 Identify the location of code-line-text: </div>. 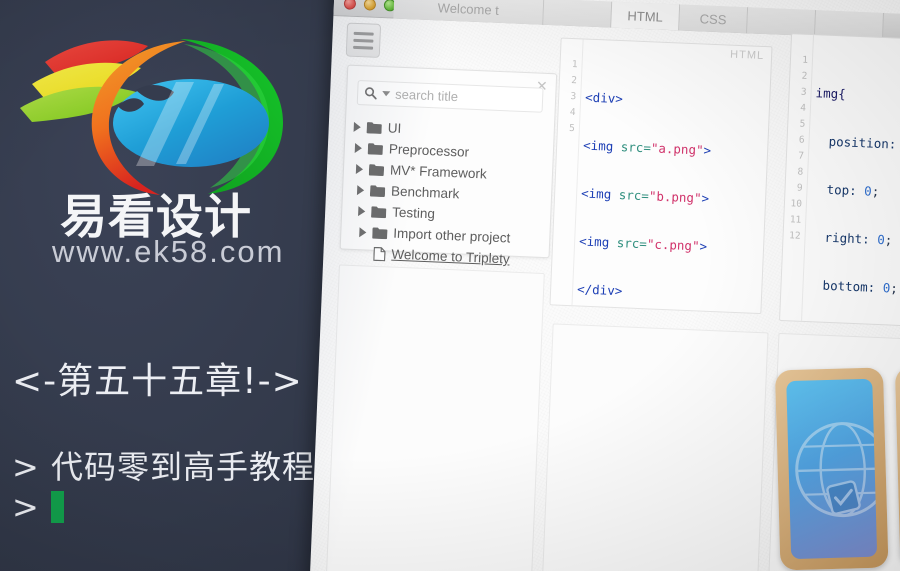
(599, 290).